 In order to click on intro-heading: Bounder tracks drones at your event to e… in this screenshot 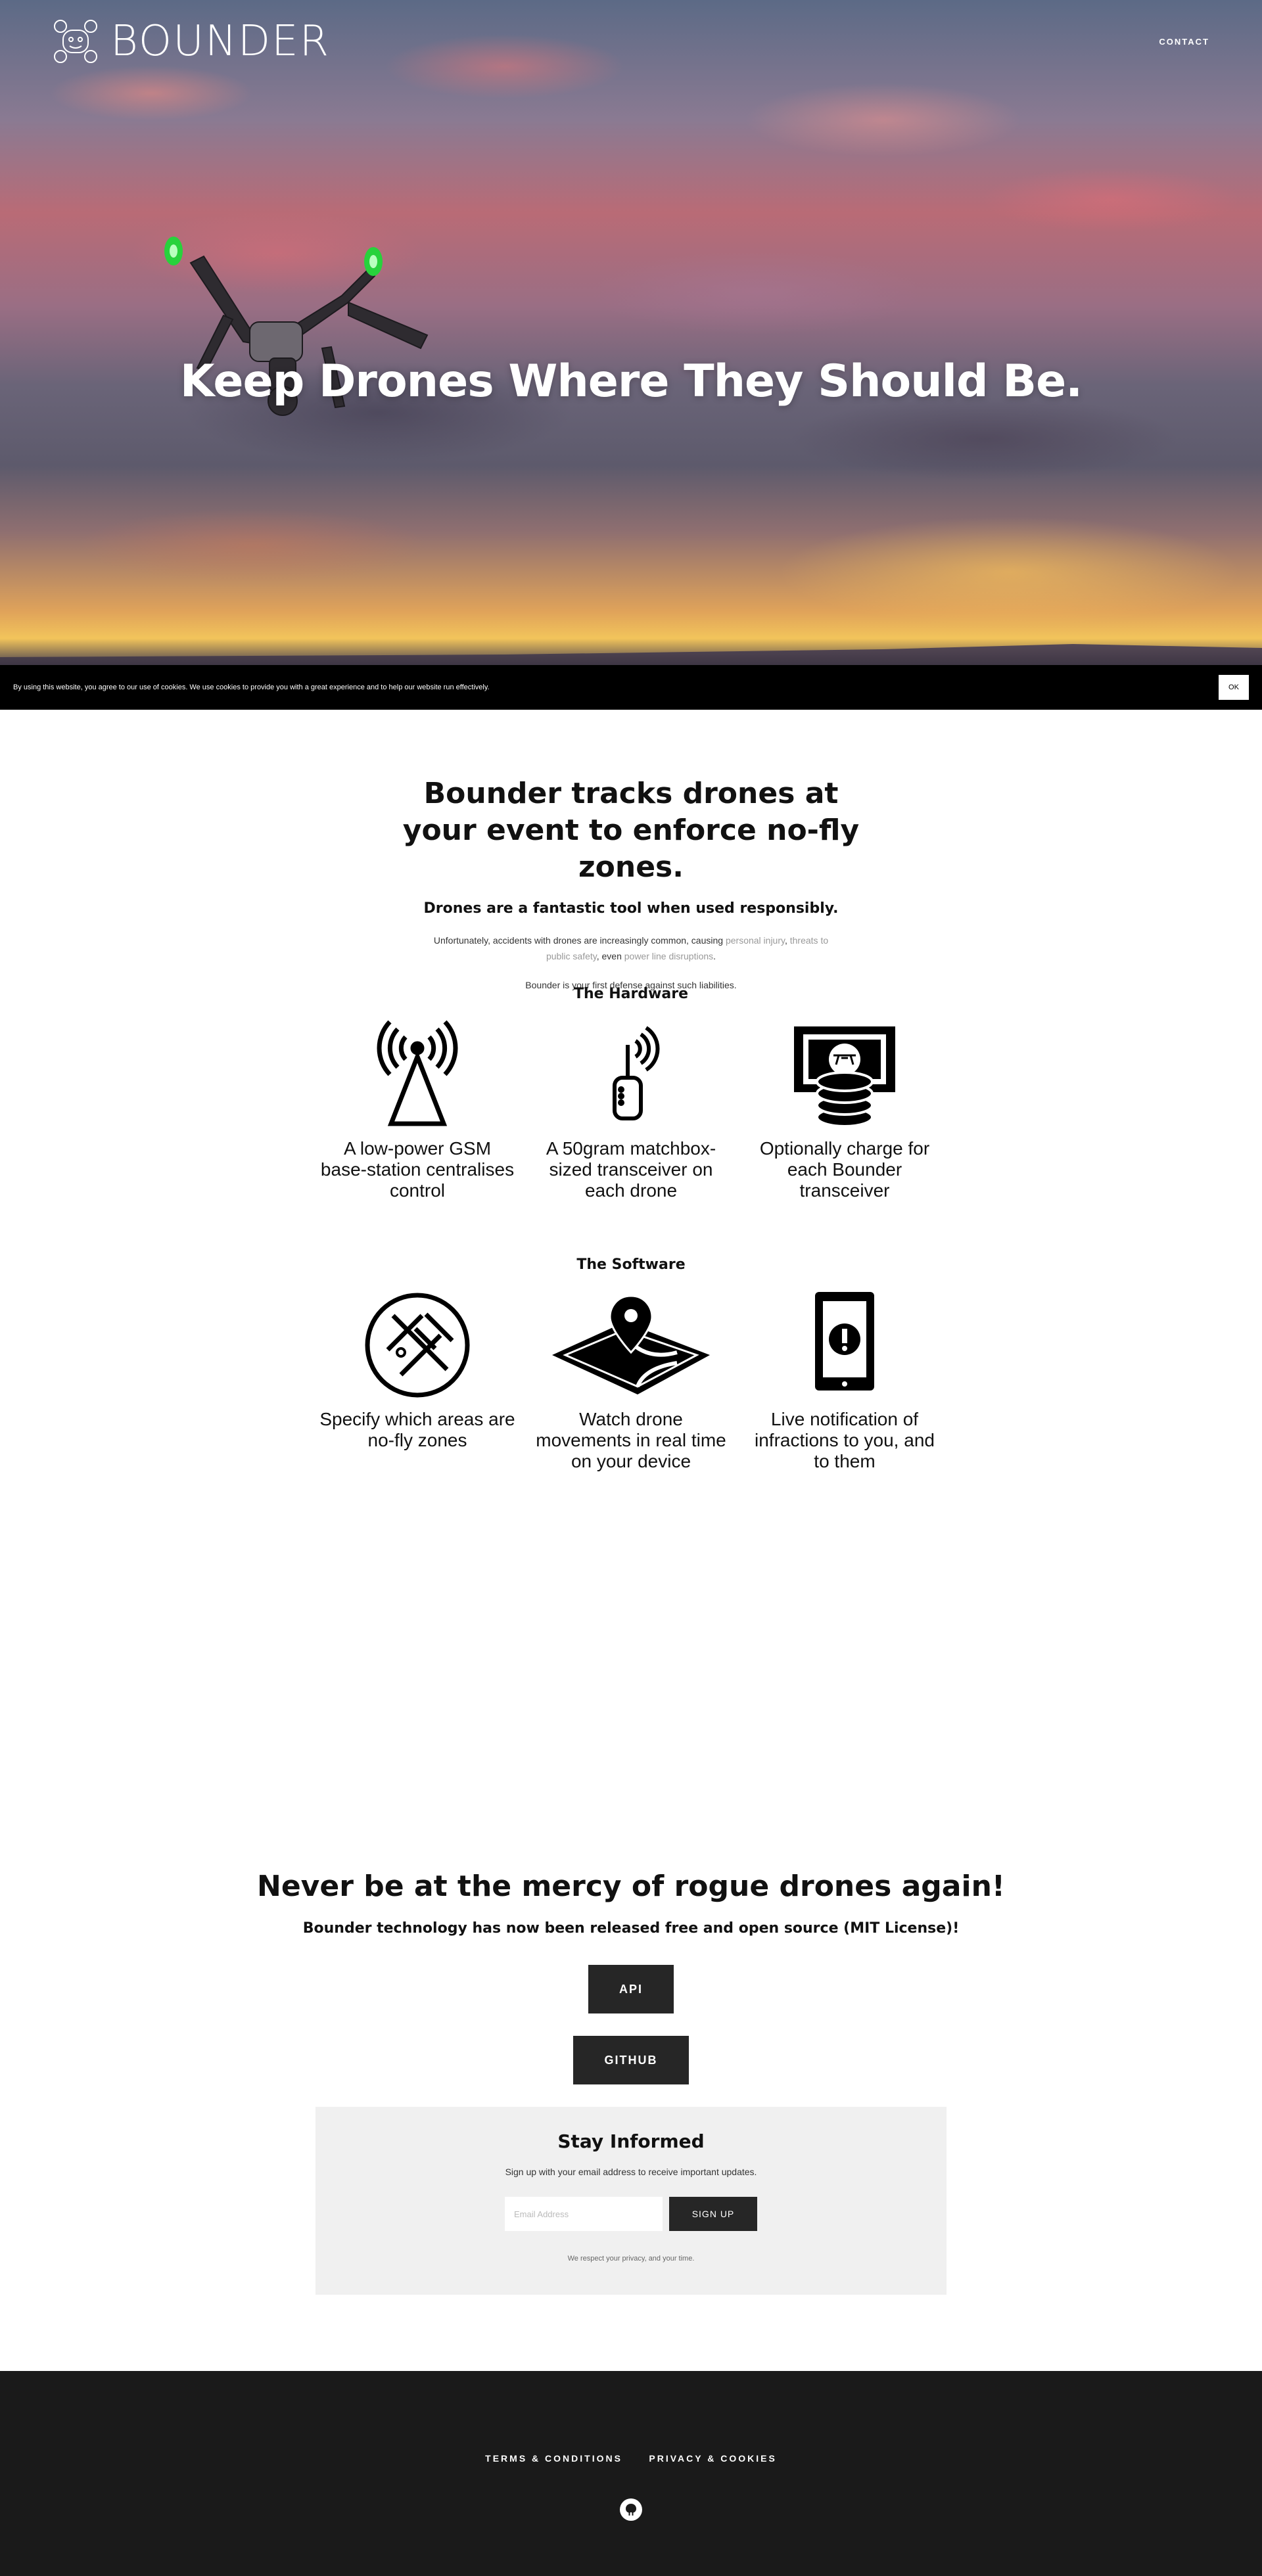, I will do `click(631, 830)`.